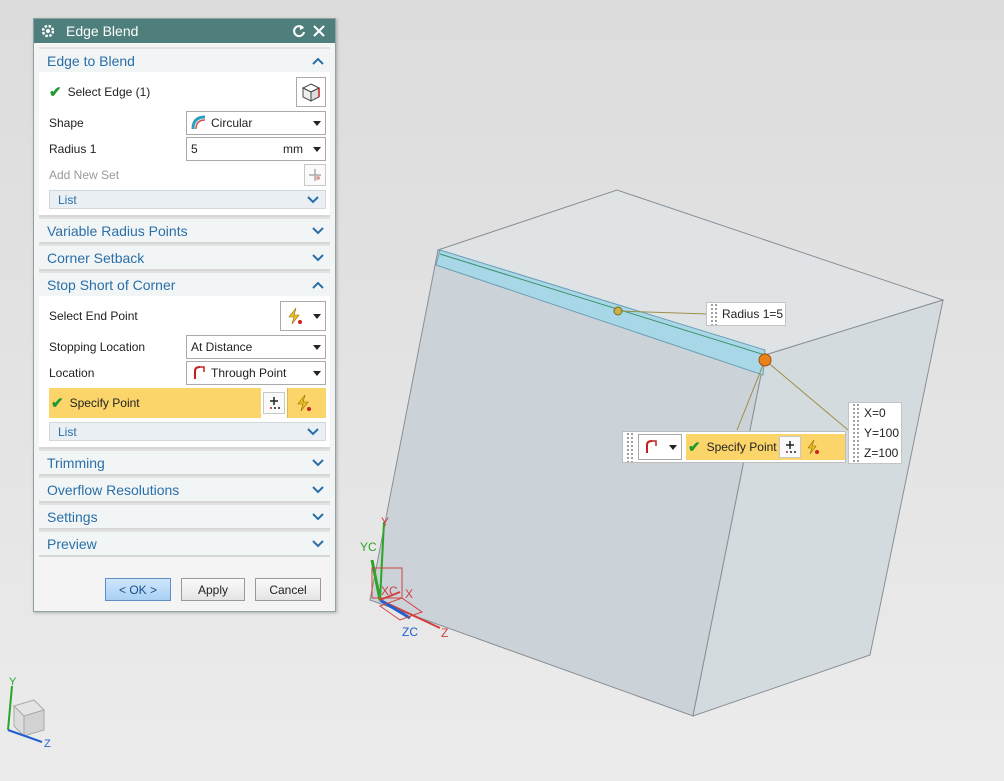  Describe the element at coordinates (184, 461) in the screenshot. I see `section-header-trimming: Trimming` at that location.